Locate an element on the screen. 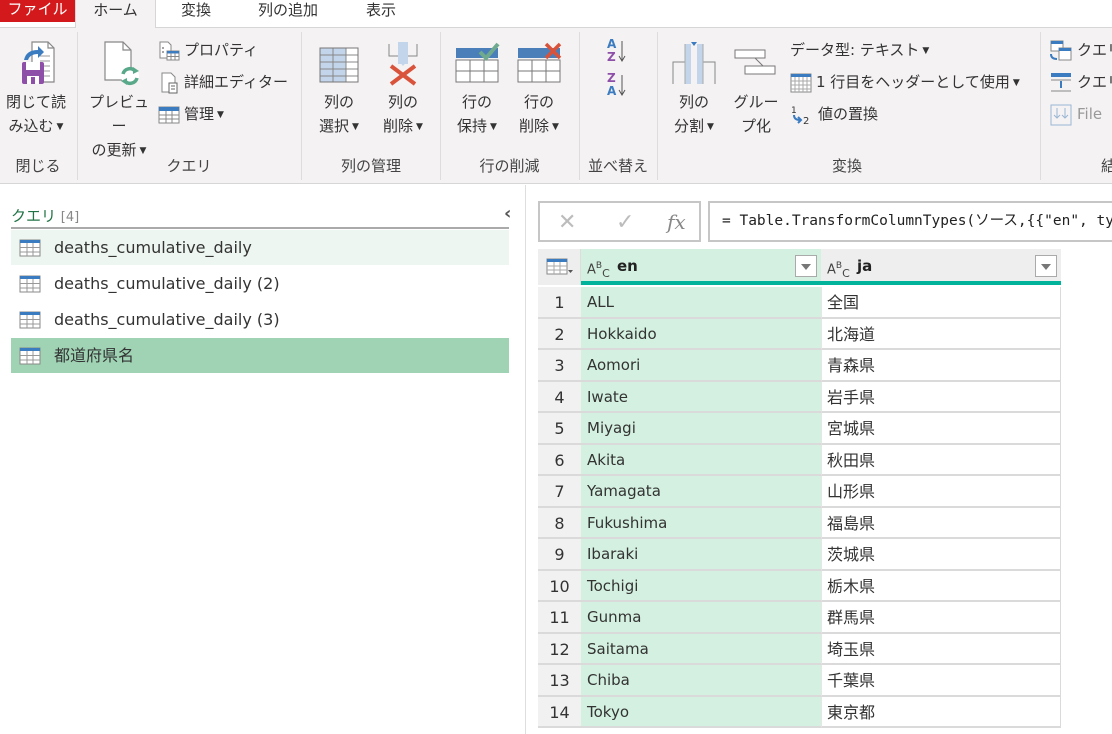  cell-en: Tokyo is located at coordinates (701, 712).